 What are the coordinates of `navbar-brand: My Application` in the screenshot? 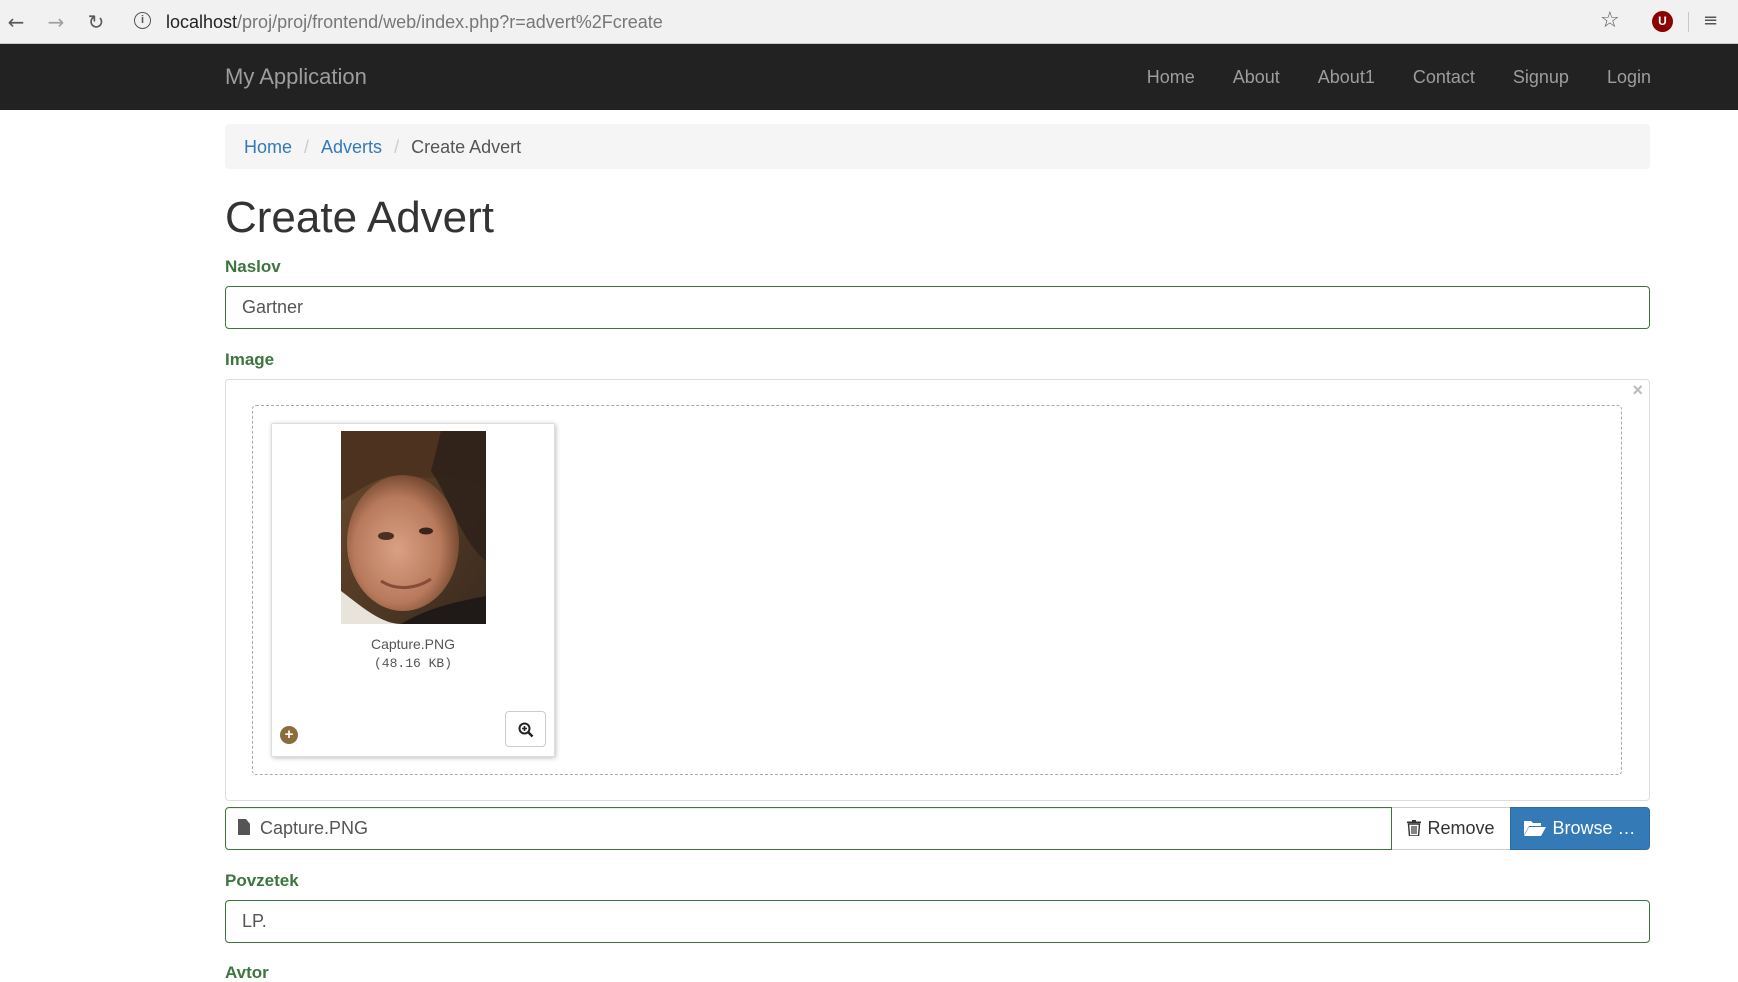 It's located at (296, 77).